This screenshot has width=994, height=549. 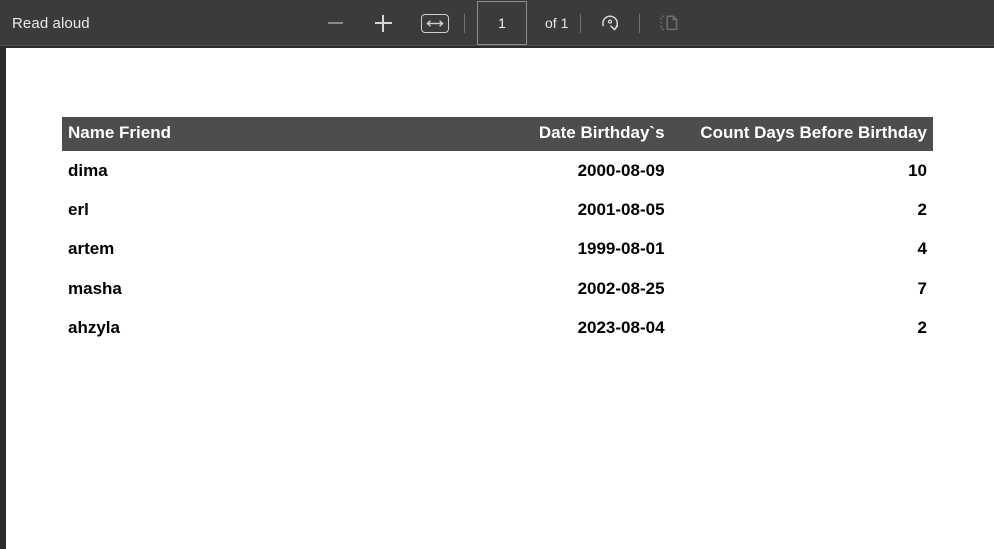 I want to click on minus-icon, so click(x=335, y=23).